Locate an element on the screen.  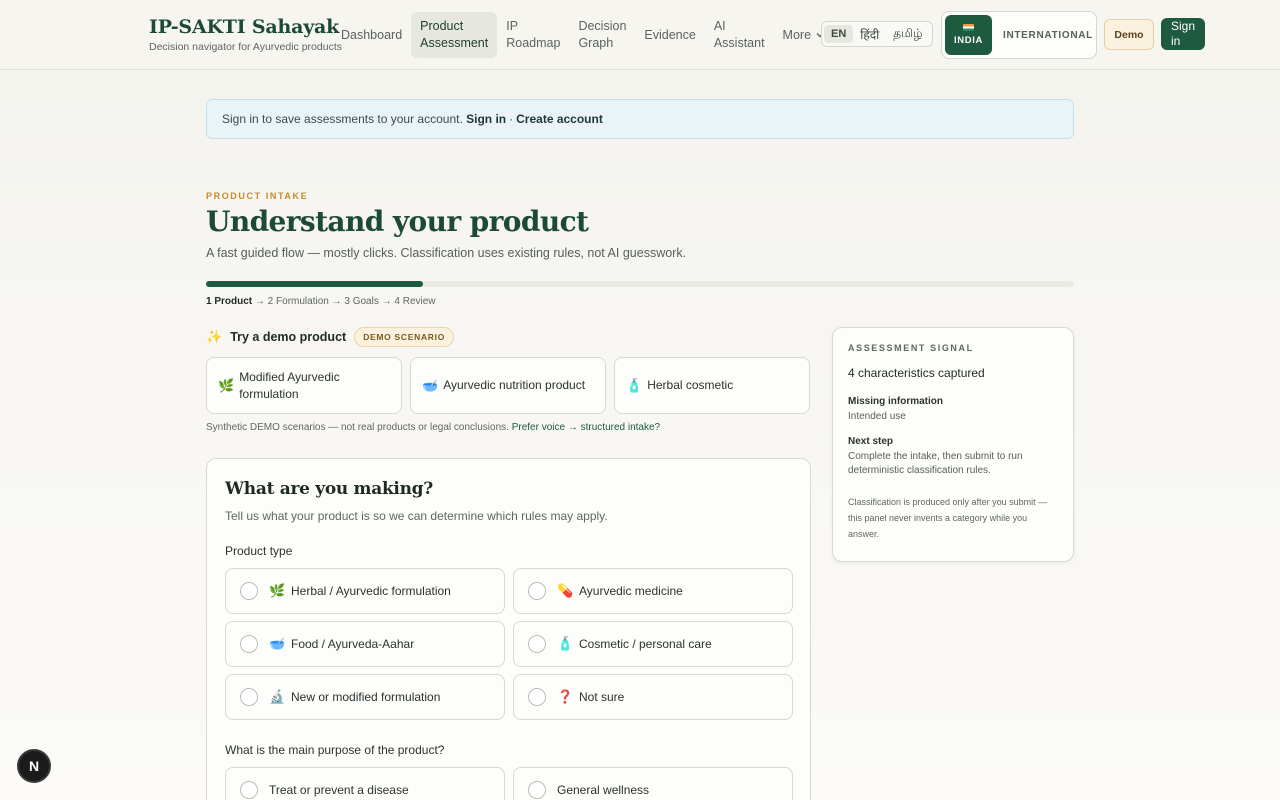
progress-fill is located at coordinates (314, 284).